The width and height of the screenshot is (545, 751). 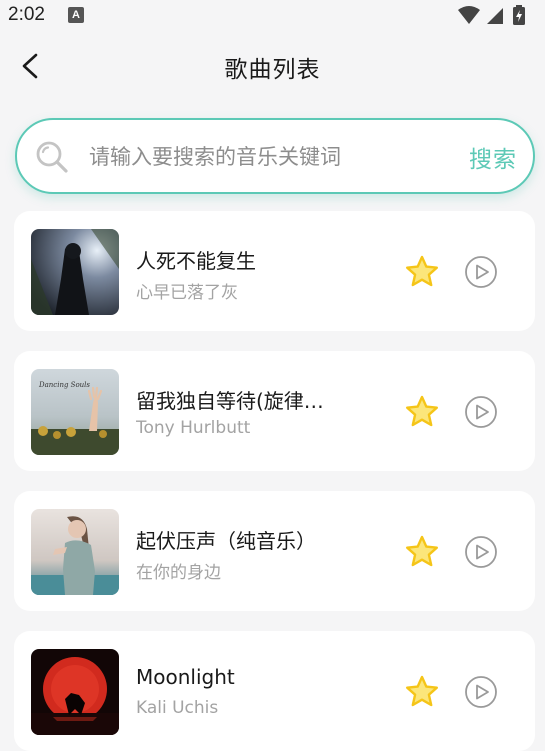 I want to click on wifi-icon, so click(x=469, y=15).